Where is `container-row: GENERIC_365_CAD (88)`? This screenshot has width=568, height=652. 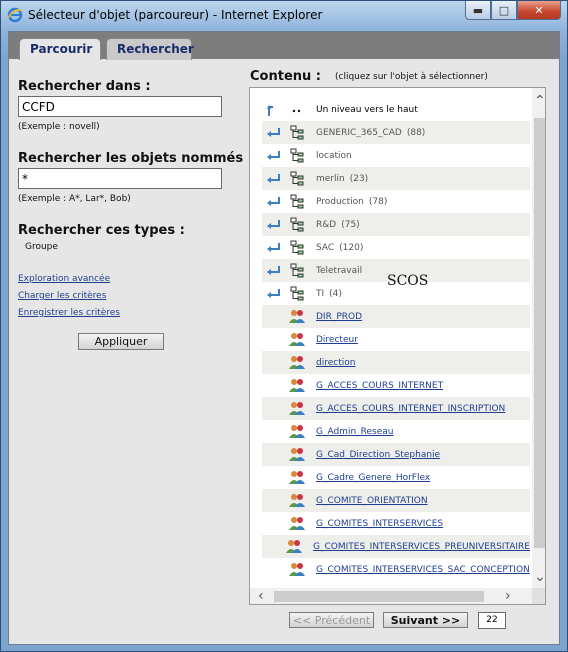 container-row: GENERIC_365_CAD (88) is located at coordinates (396, 132).